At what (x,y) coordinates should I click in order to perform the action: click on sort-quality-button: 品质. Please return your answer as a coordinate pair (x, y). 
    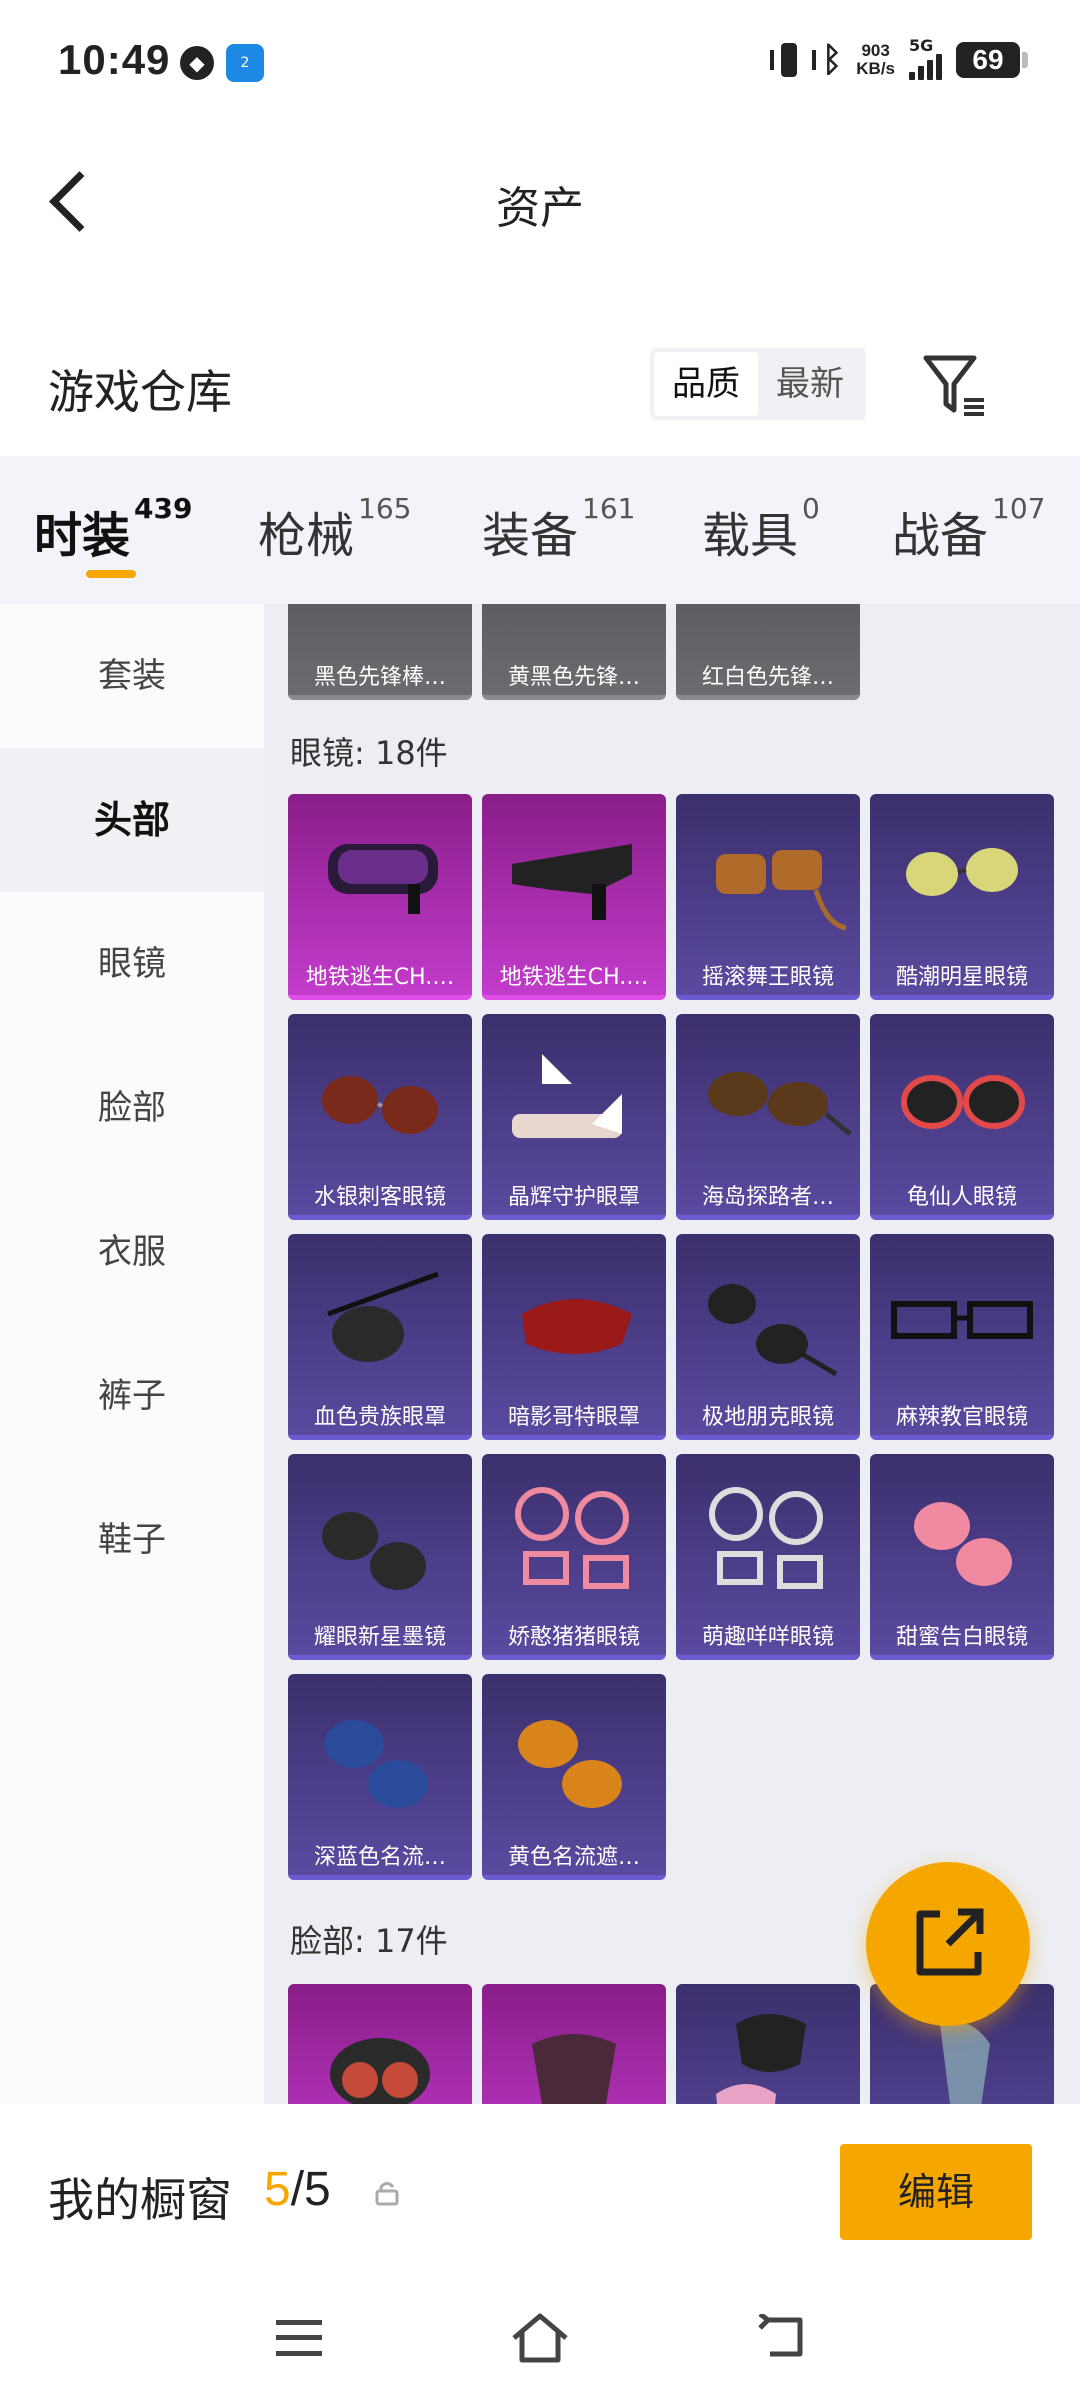
    Looking at the image, I should click on (706, 384).